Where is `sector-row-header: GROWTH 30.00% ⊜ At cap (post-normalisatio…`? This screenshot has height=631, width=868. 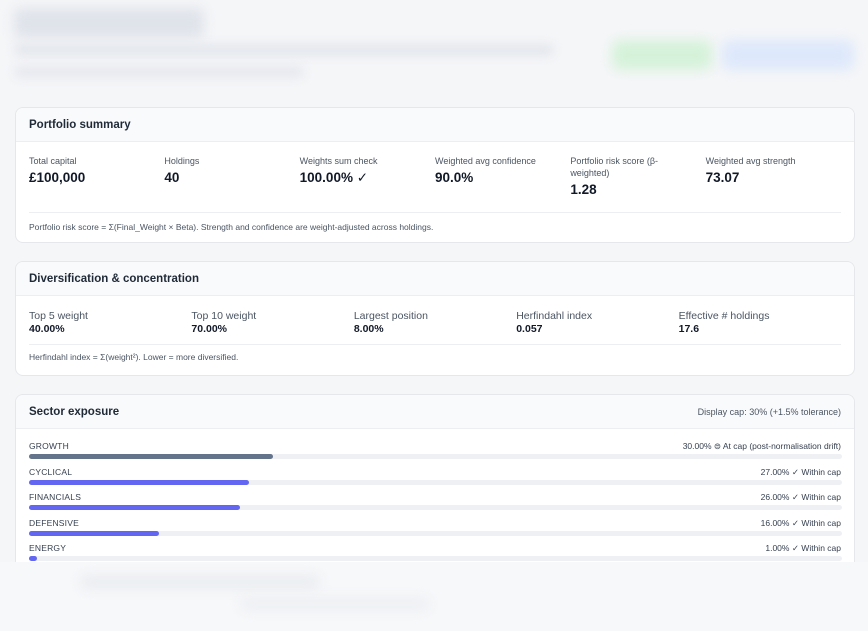
sector-row-header: GROWTH 30.00% ⊜ At cap (post-normalisatio… is located at coordinates (435, 446).